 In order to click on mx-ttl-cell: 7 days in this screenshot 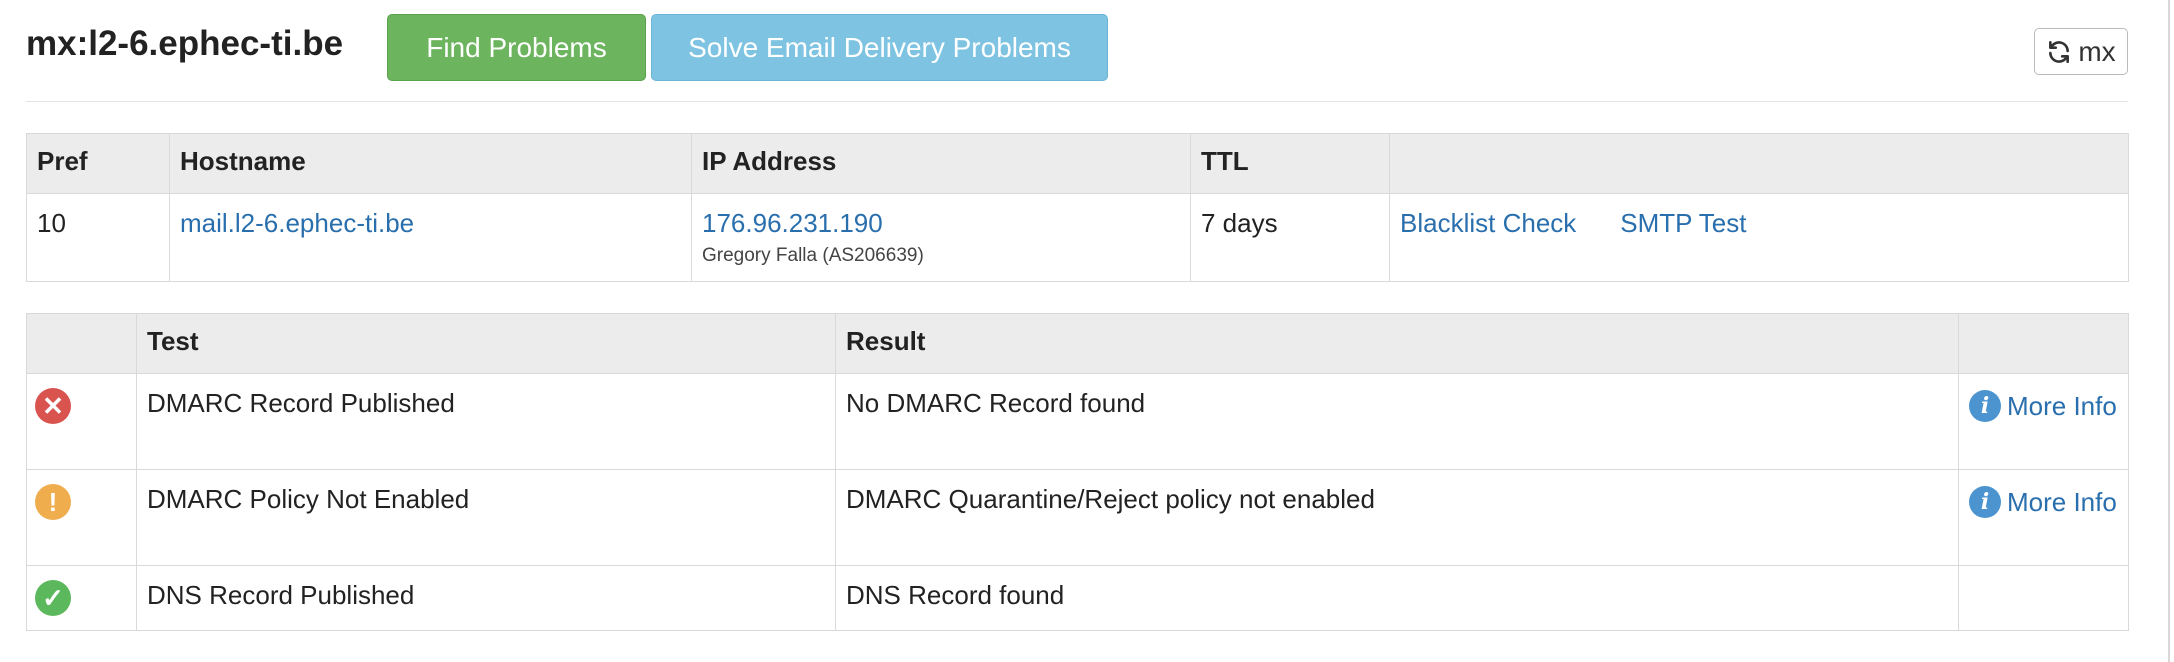, I will do `click(1290, 237)`.